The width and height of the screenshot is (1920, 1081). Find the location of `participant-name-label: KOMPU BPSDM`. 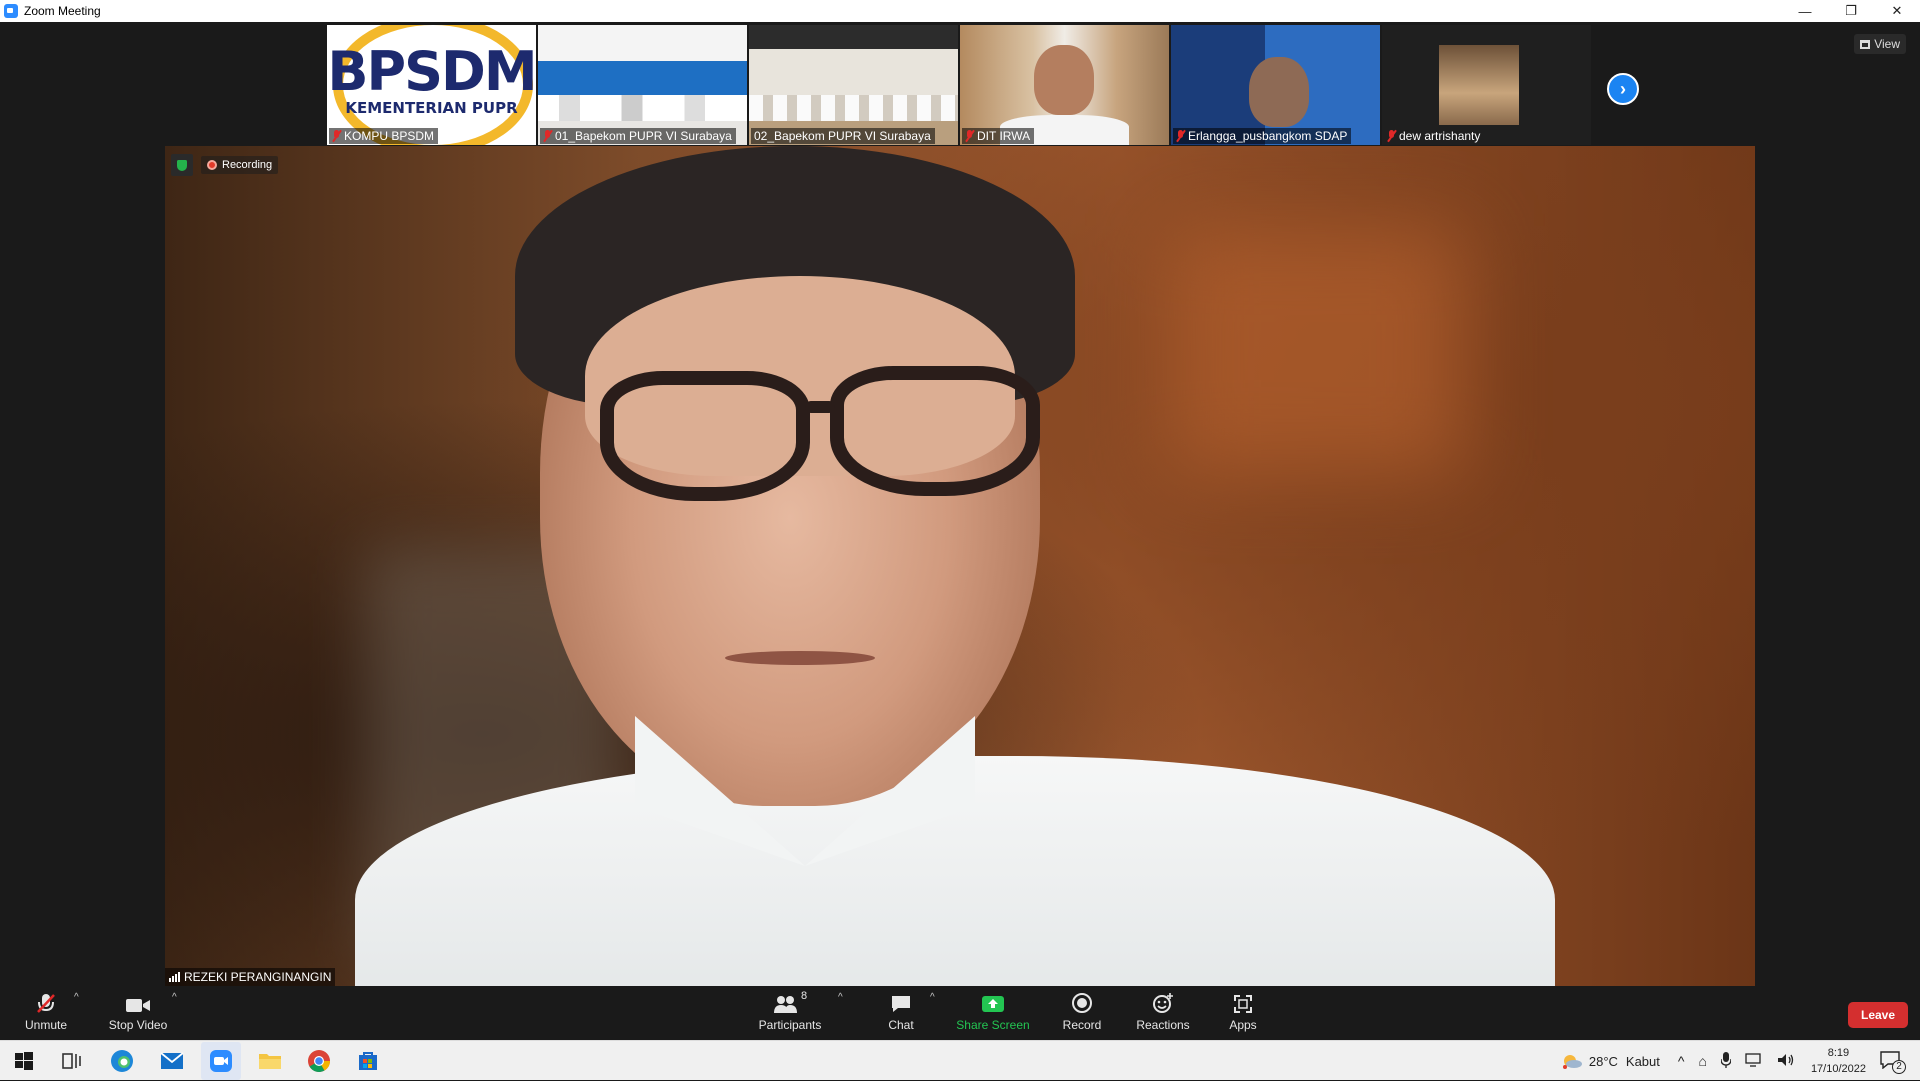

participant-name-label: KOMPU BPSDM is located at coordinates (384, 136).